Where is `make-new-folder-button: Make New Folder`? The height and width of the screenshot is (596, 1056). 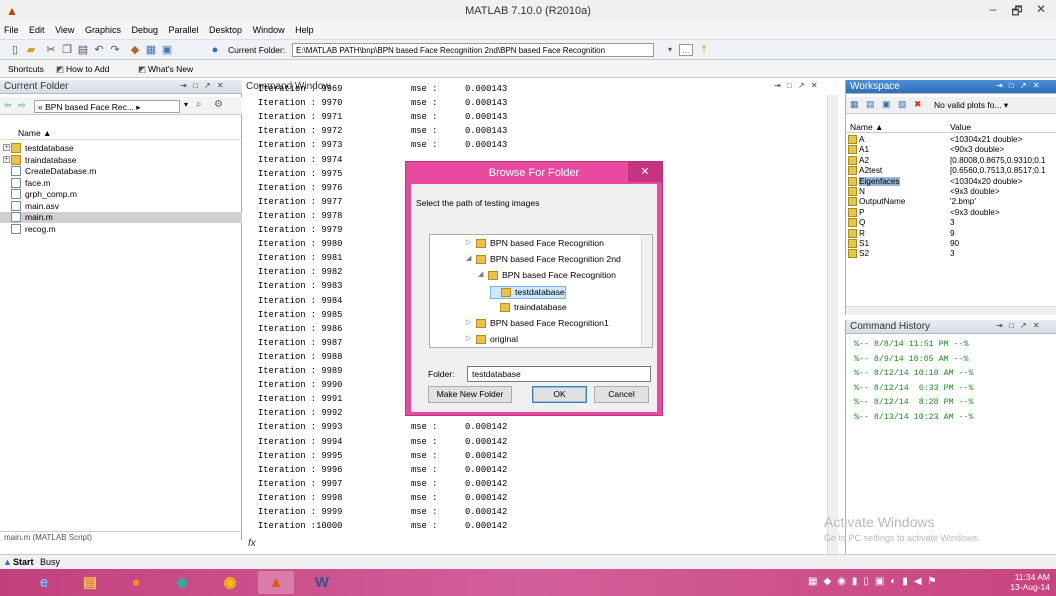 make-new-folder-button: Make New Folder is located at coordinates (470, 394).